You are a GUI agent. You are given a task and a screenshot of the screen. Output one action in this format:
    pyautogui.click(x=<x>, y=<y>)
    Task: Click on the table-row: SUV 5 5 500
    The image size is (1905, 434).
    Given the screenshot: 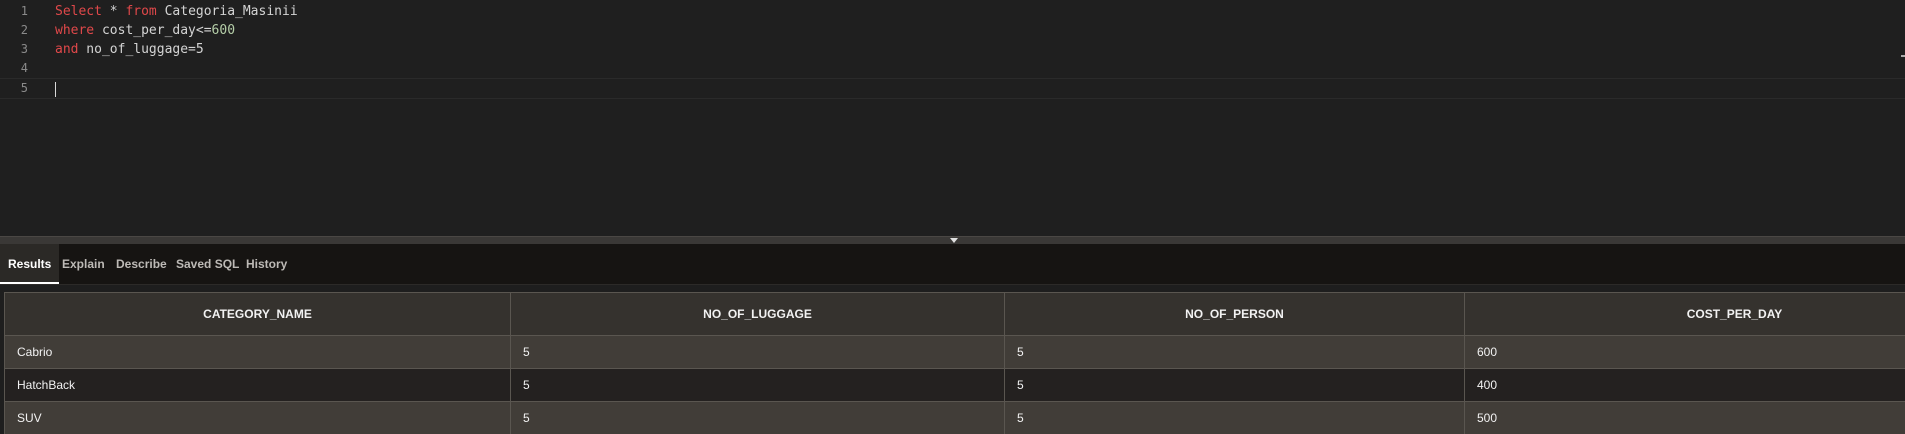 What is the action you would take?
    pyautogui.click(x=954, y=417)
    